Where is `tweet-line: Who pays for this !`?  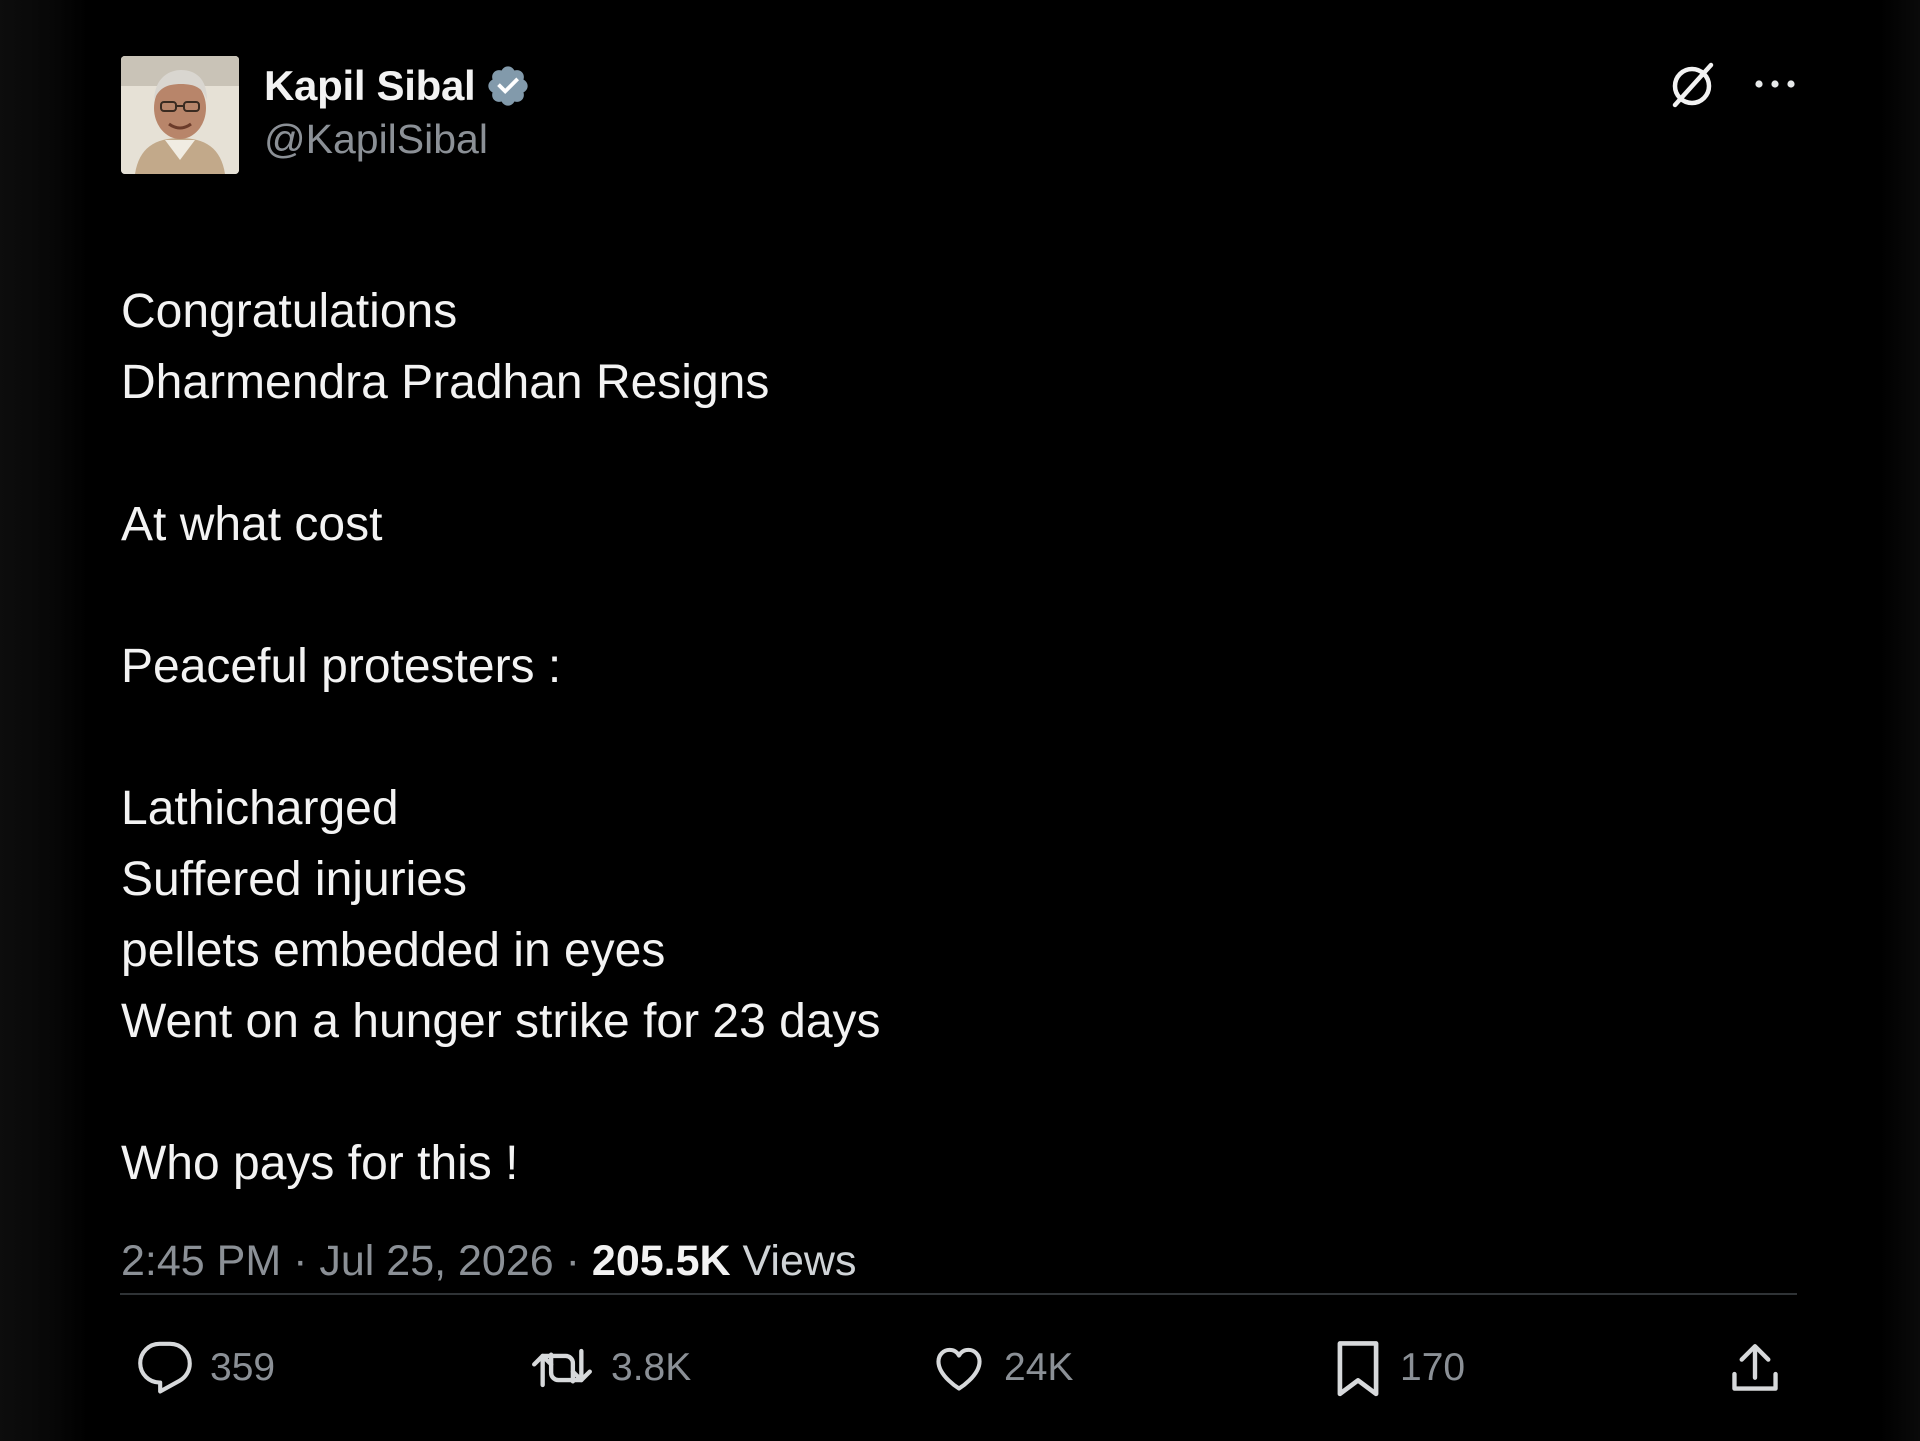
tweet-line: Who pays for this ! is located at coordinates (320, 1163).